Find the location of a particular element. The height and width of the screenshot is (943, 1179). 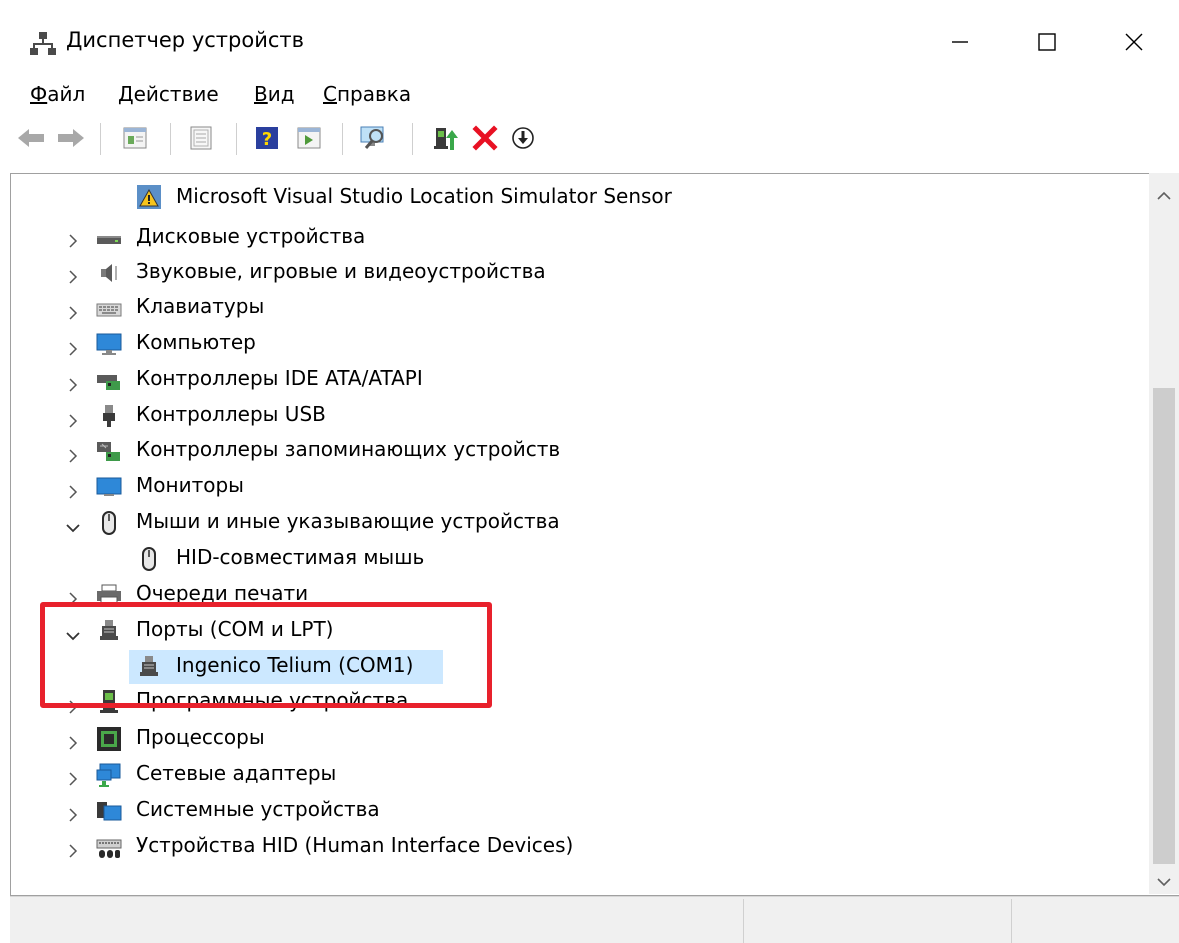

menu-action-hotkey: Д is located at coordinates (126, 94).